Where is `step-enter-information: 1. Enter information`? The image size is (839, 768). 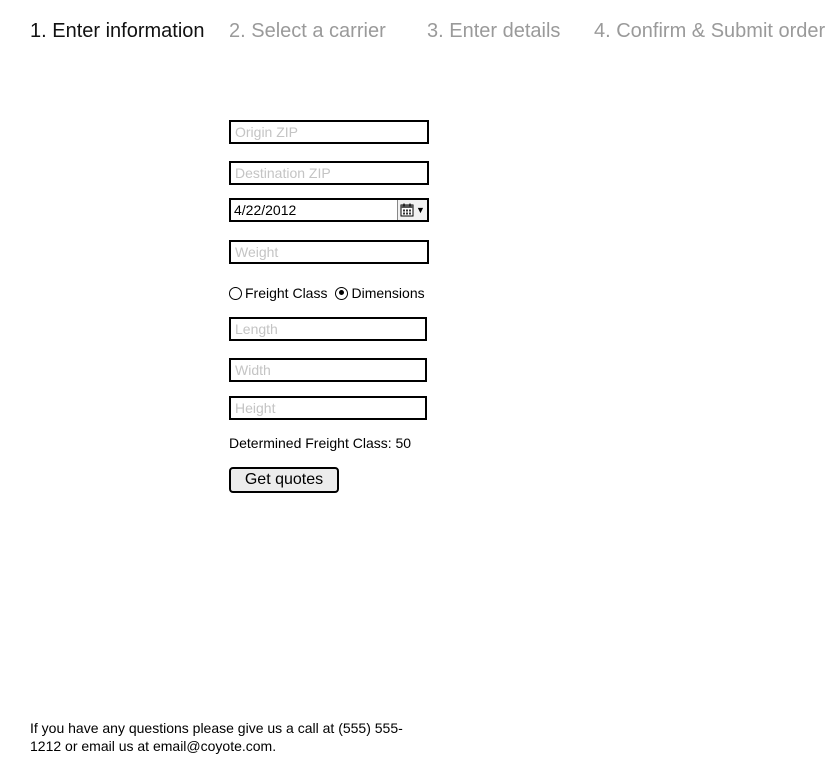
step-enter-information: 1. Enter information is located at coordinates (117, 31).